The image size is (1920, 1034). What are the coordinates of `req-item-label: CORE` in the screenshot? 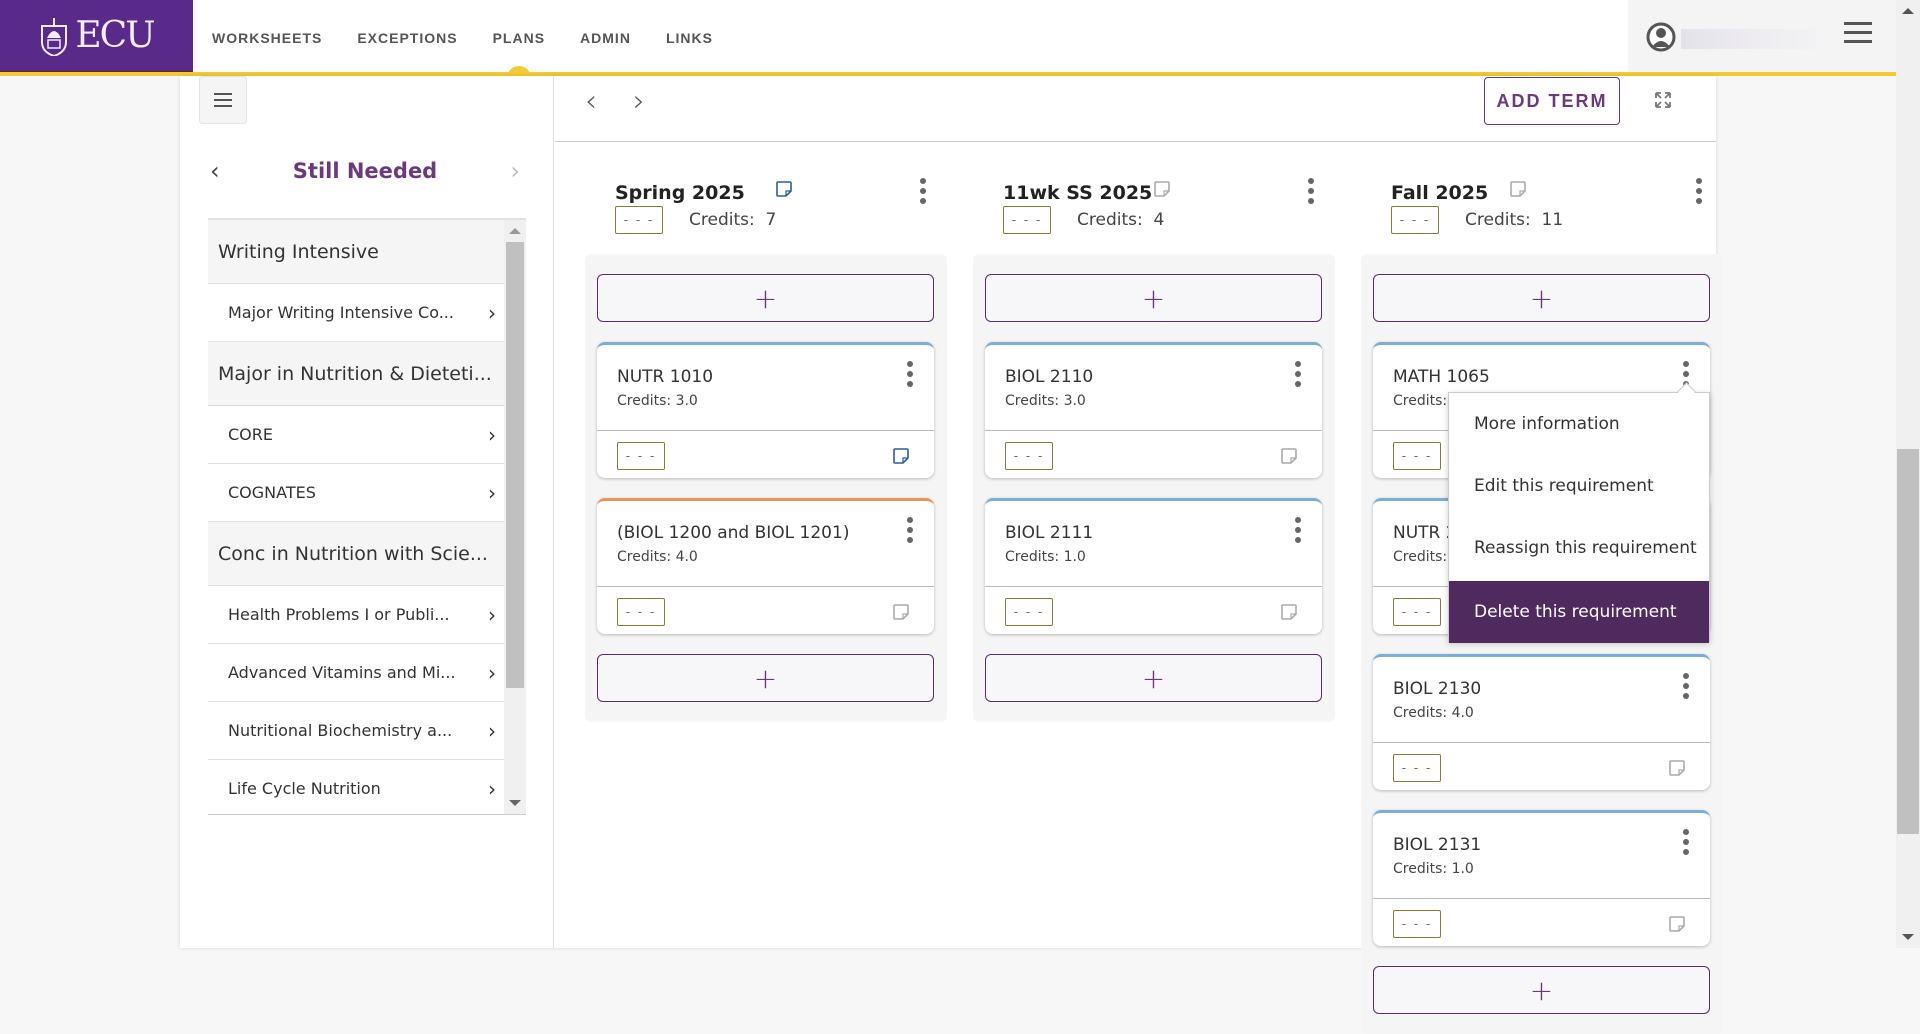 It's located at (250, 434).